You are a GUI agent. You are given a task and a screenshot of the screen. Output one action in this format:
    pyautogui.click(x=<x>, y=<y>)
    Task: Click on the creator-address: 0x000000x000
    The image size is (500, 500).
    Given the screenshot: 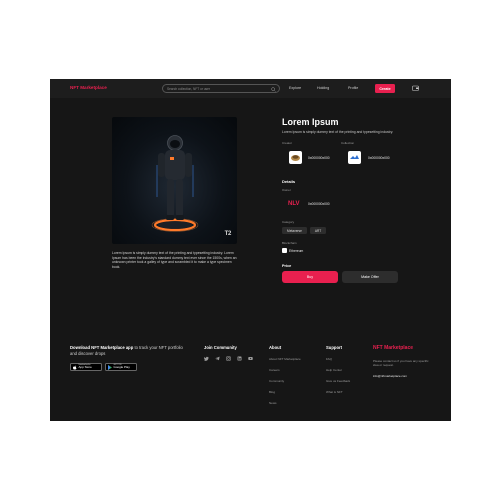 What is the action you would take?
    pyautogui.click(x=319, y=158)
    